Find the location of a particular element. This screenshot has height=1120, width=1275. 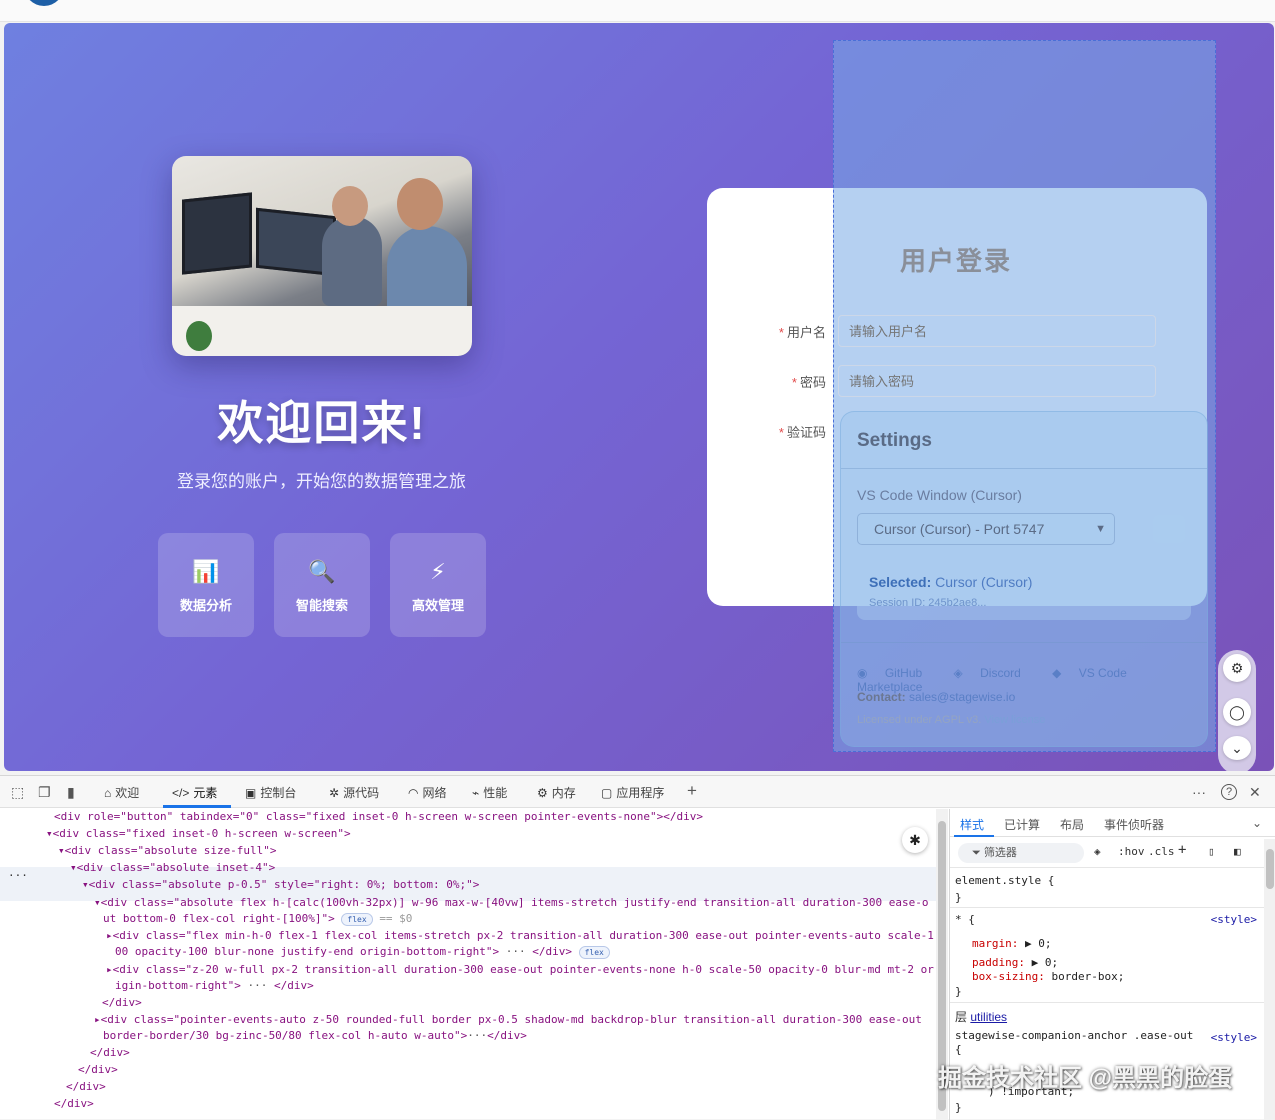

node-ellipsis: ··· is located at coordinates (18, 876).